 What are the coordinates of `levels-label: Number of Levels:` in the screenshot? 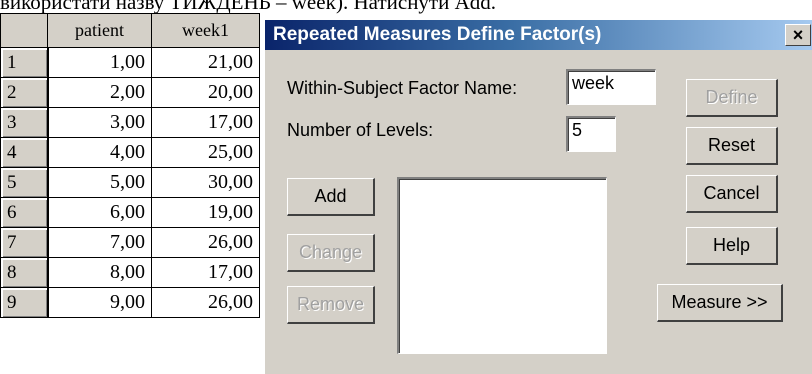 It's located at (360, 130).